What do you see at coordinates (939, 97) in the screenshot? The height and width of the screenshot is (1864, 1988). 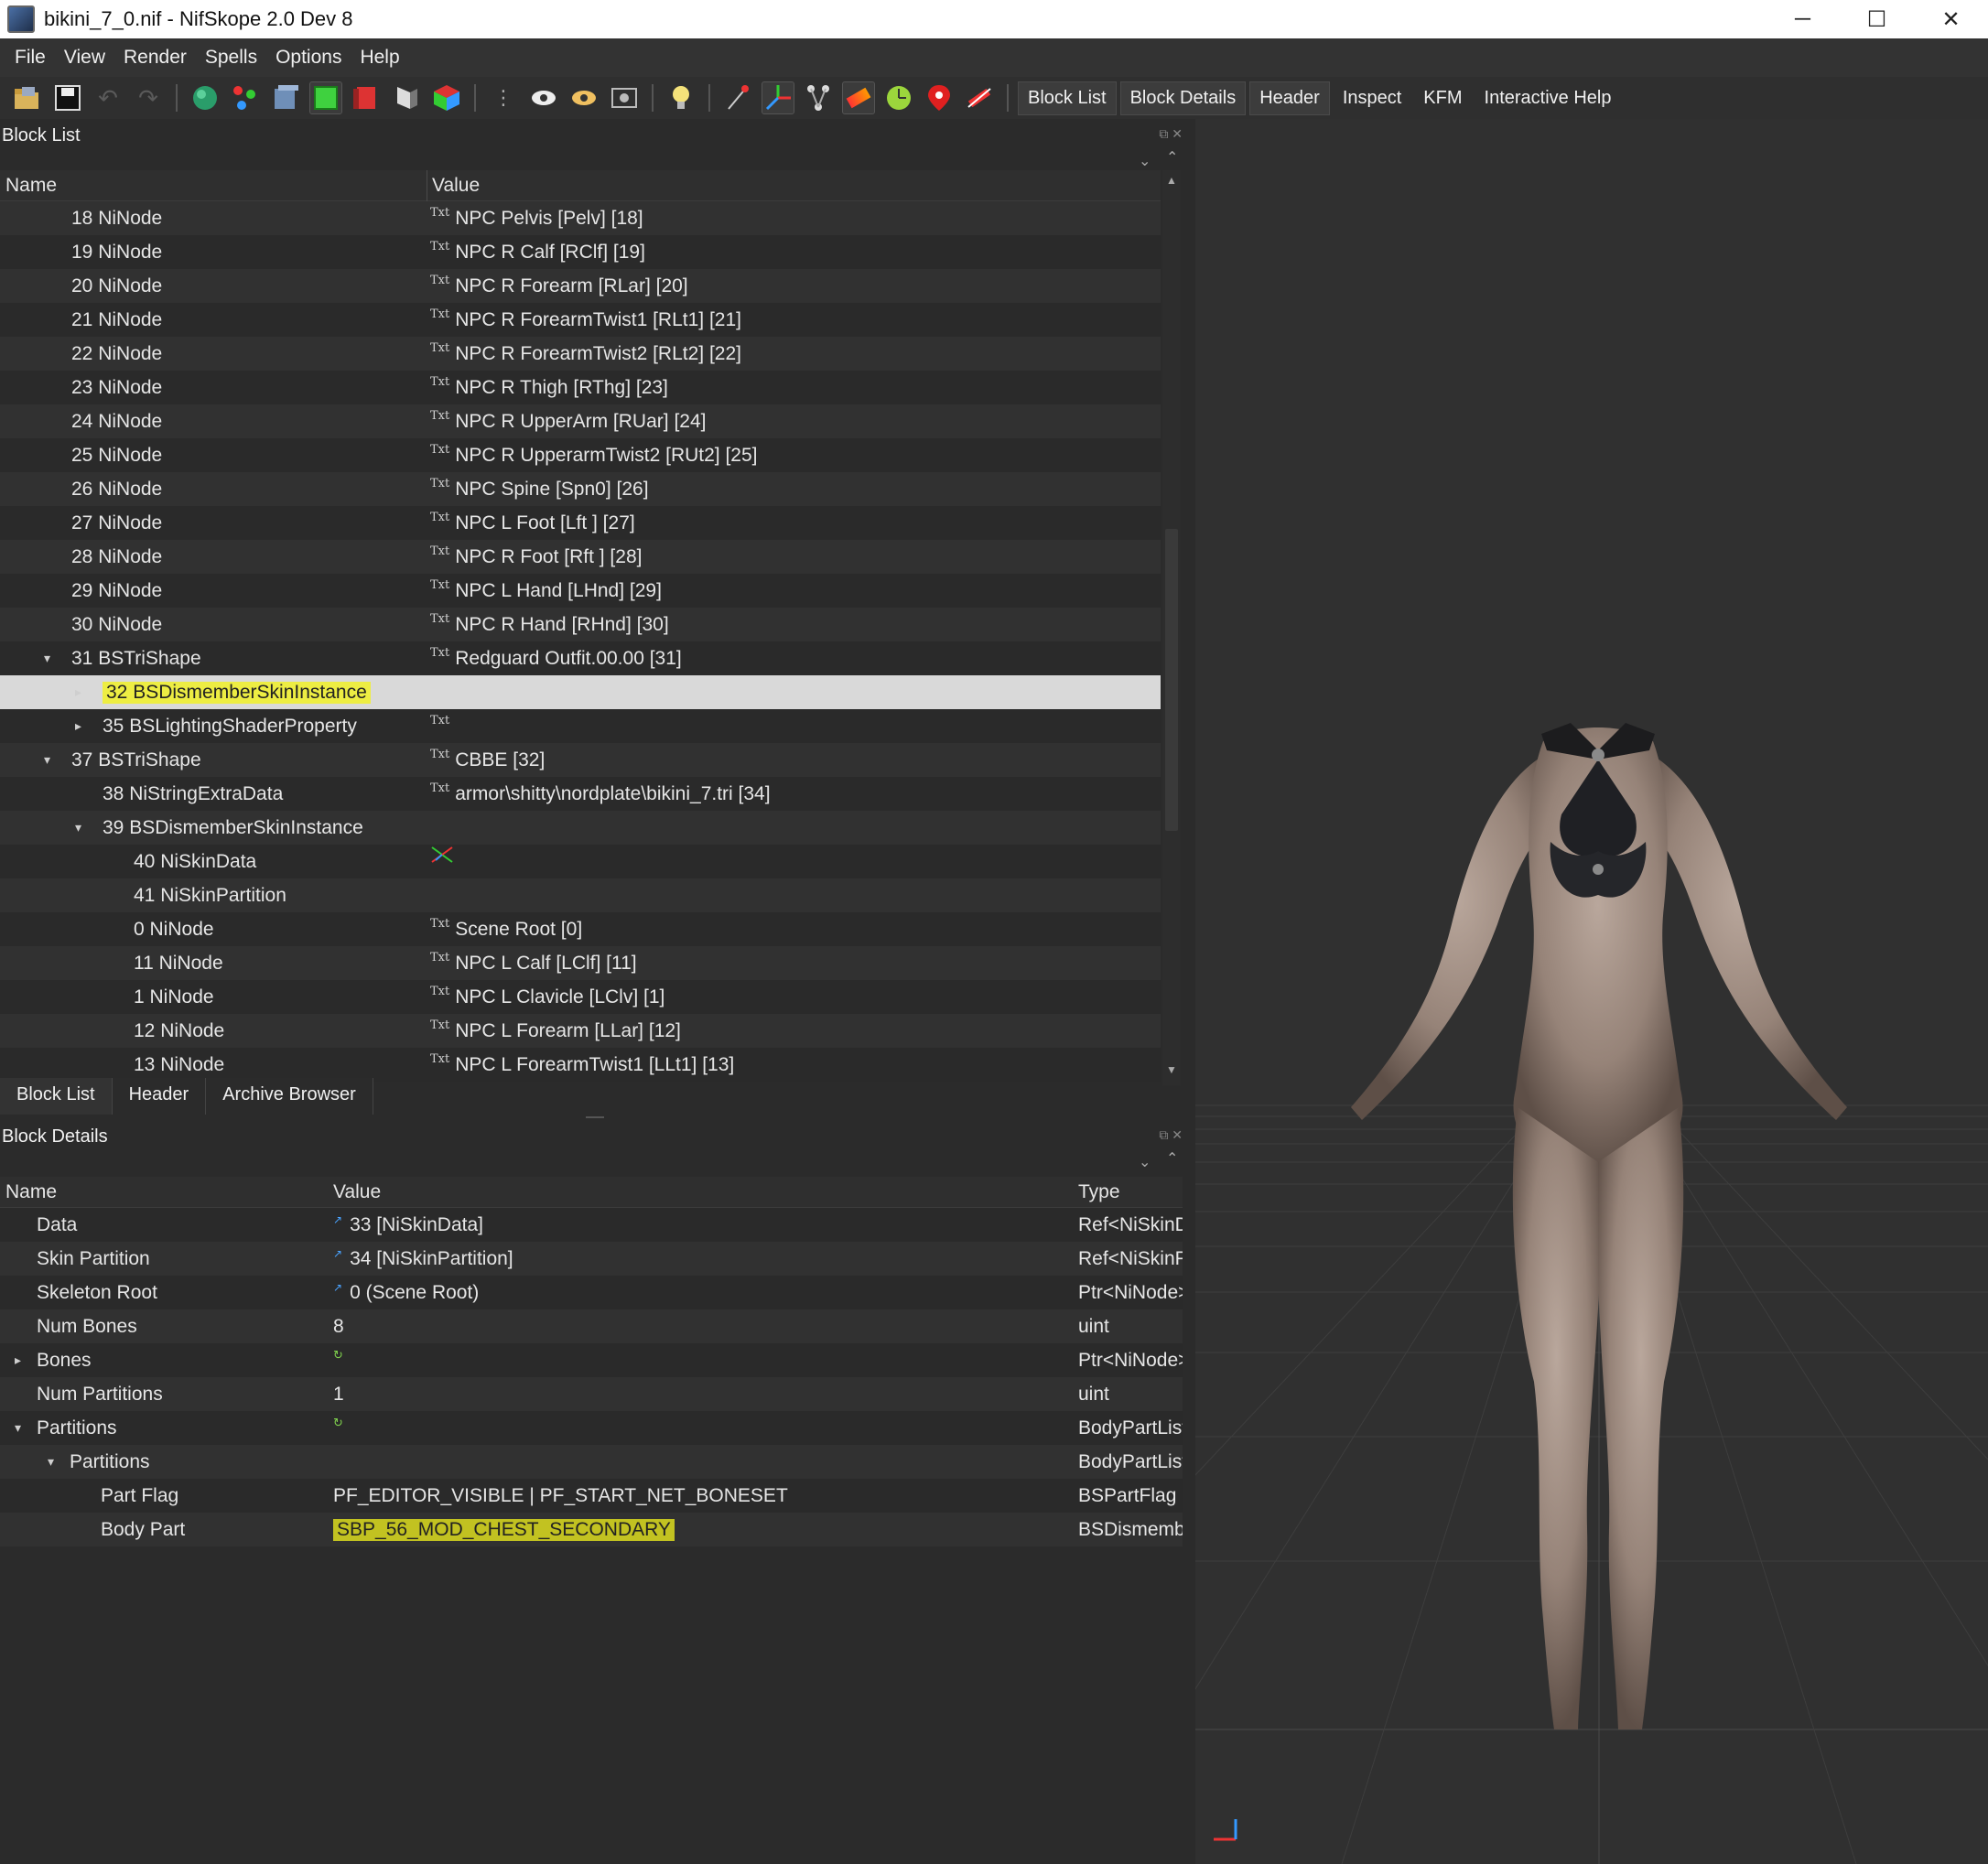 I see `location-pin-icon` at bounding box center [939, 97].